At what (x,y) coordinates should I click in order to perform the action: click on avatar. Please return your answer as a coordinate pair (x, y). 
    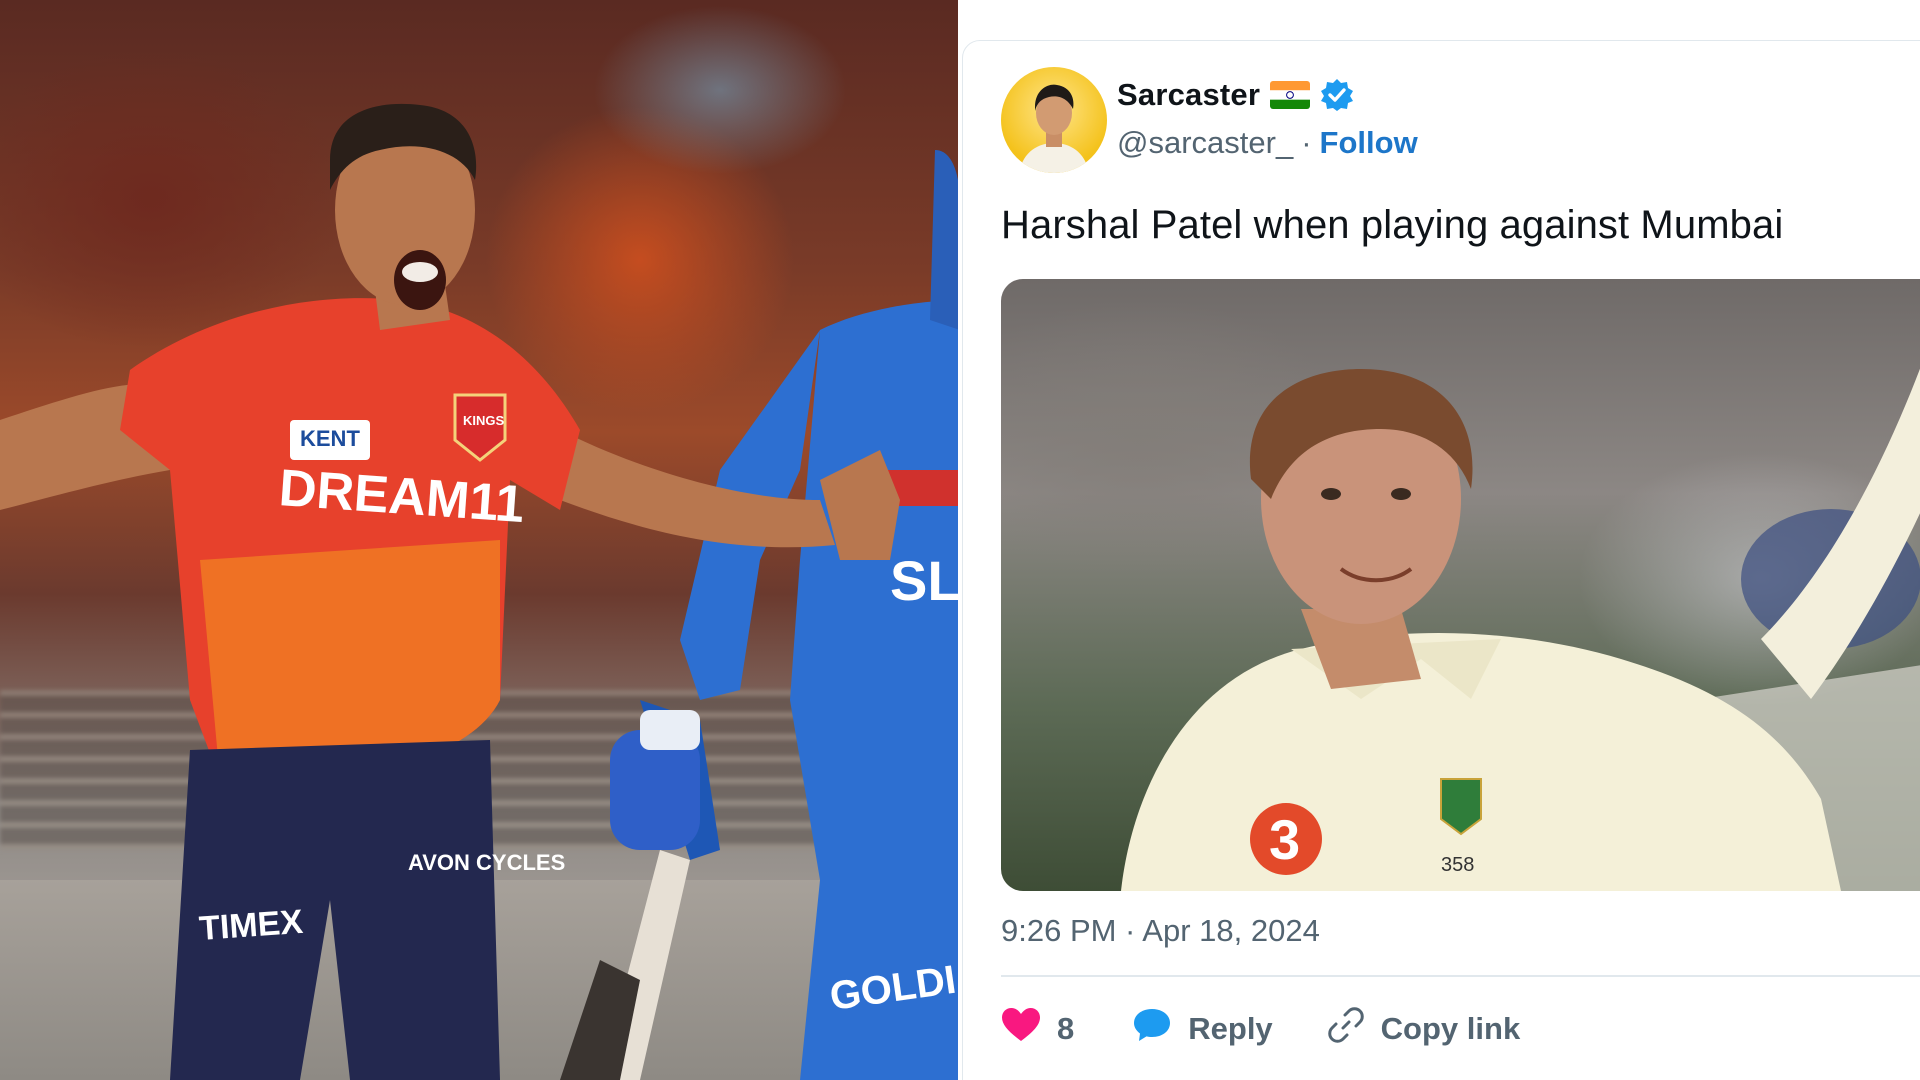
    Looking at the image, I should click on (1054, 120).